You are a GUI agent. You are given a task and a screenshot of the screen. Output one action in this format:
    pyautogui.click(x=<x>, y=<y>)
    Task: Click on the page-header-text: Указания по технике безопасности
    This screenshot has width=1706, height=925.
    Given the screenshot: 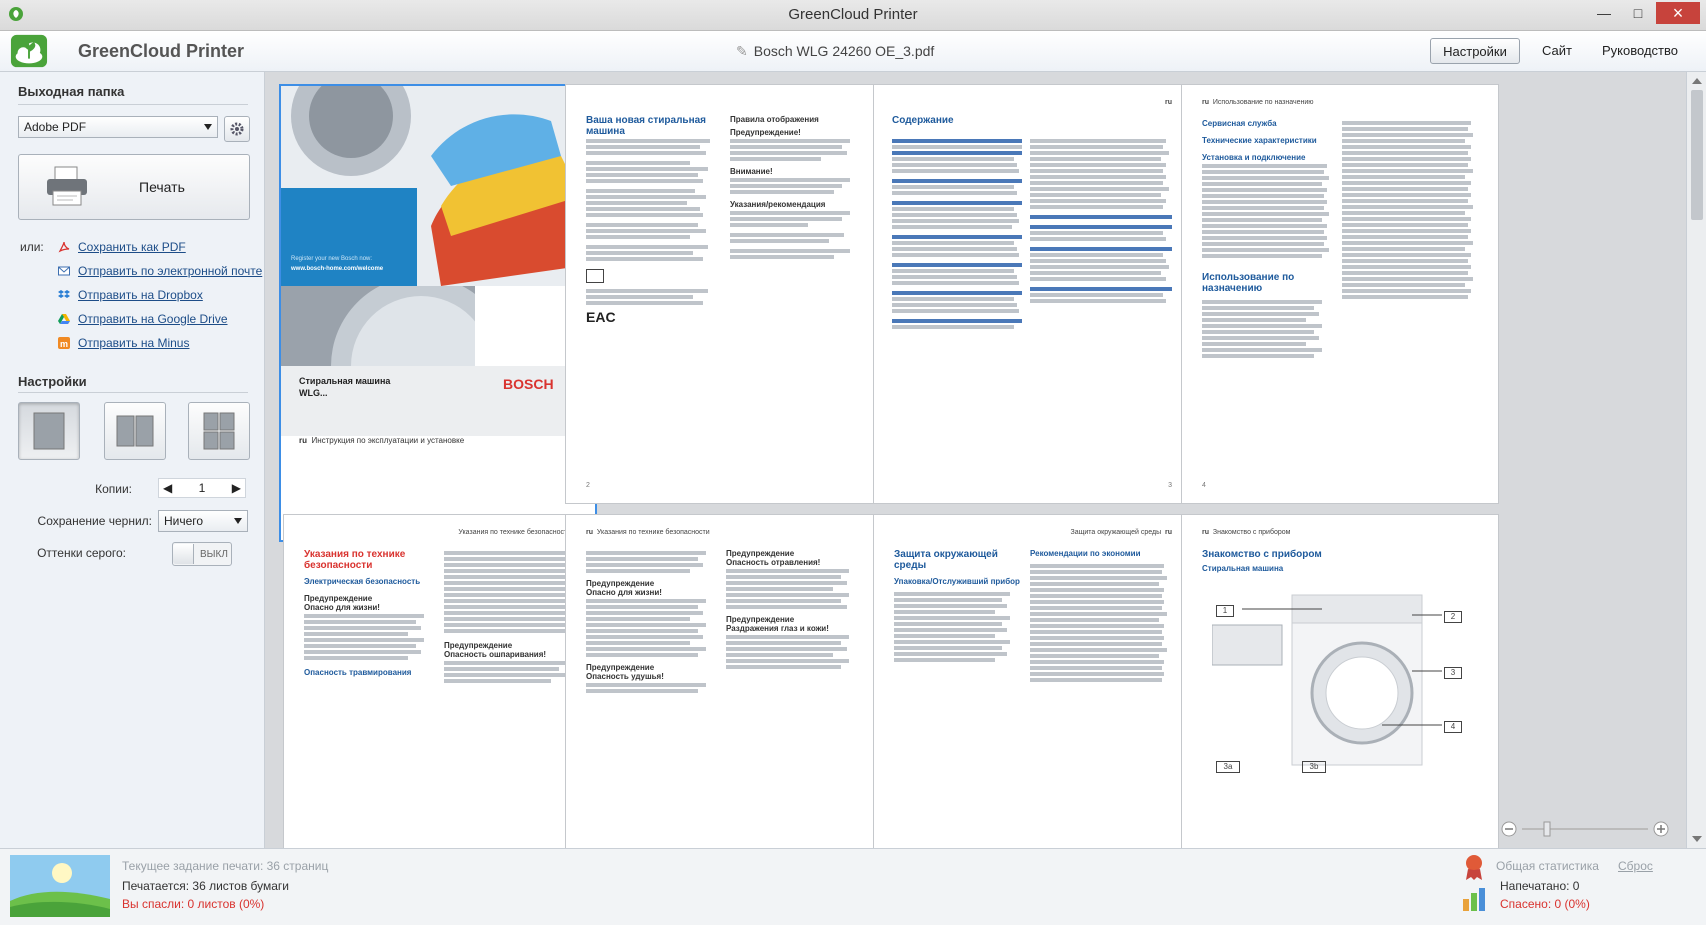 What is the action you would take?
    pyautogui.click(x=653, y=532)
    